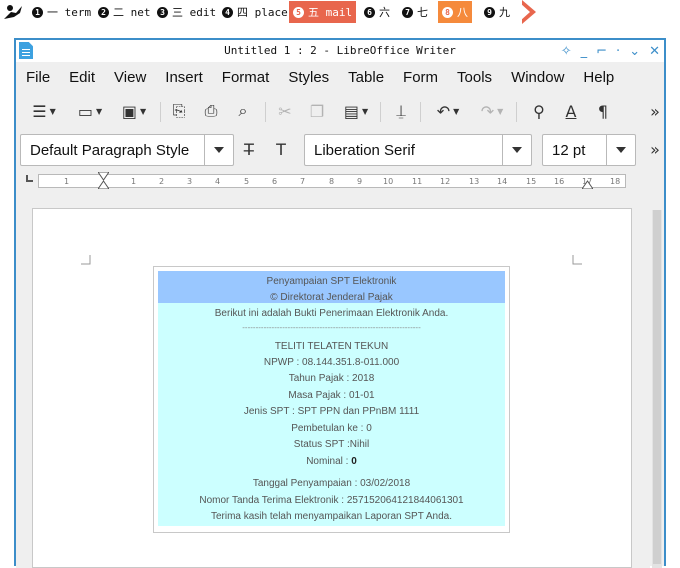 The height and width of the screenshot is (568, 680). Describe the element at coordinates (655, 149) in the screenshot. I see `formatting-overflow-button: »` at that location.